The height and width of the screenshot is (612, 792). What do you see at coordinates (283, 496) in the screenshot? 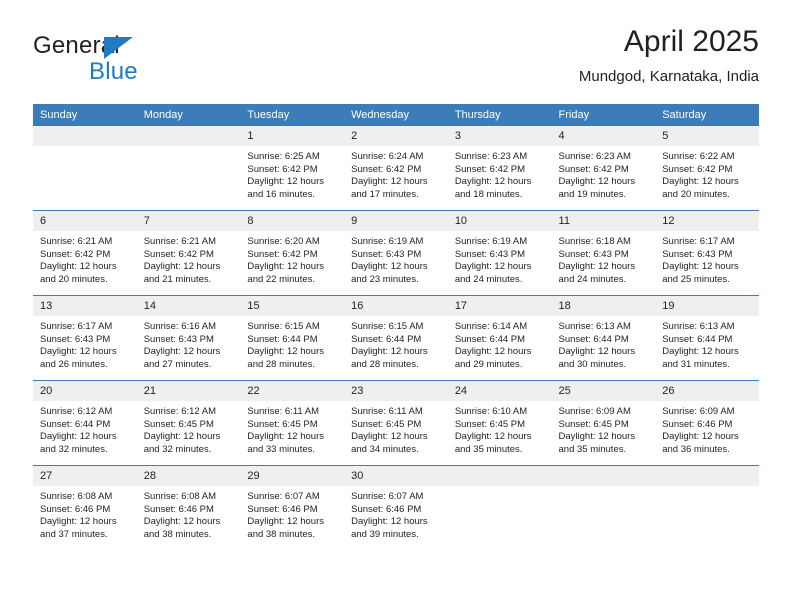
I see `sunrise-text: Sunrise: 6:07 AM` at bounding box center [283, 496].